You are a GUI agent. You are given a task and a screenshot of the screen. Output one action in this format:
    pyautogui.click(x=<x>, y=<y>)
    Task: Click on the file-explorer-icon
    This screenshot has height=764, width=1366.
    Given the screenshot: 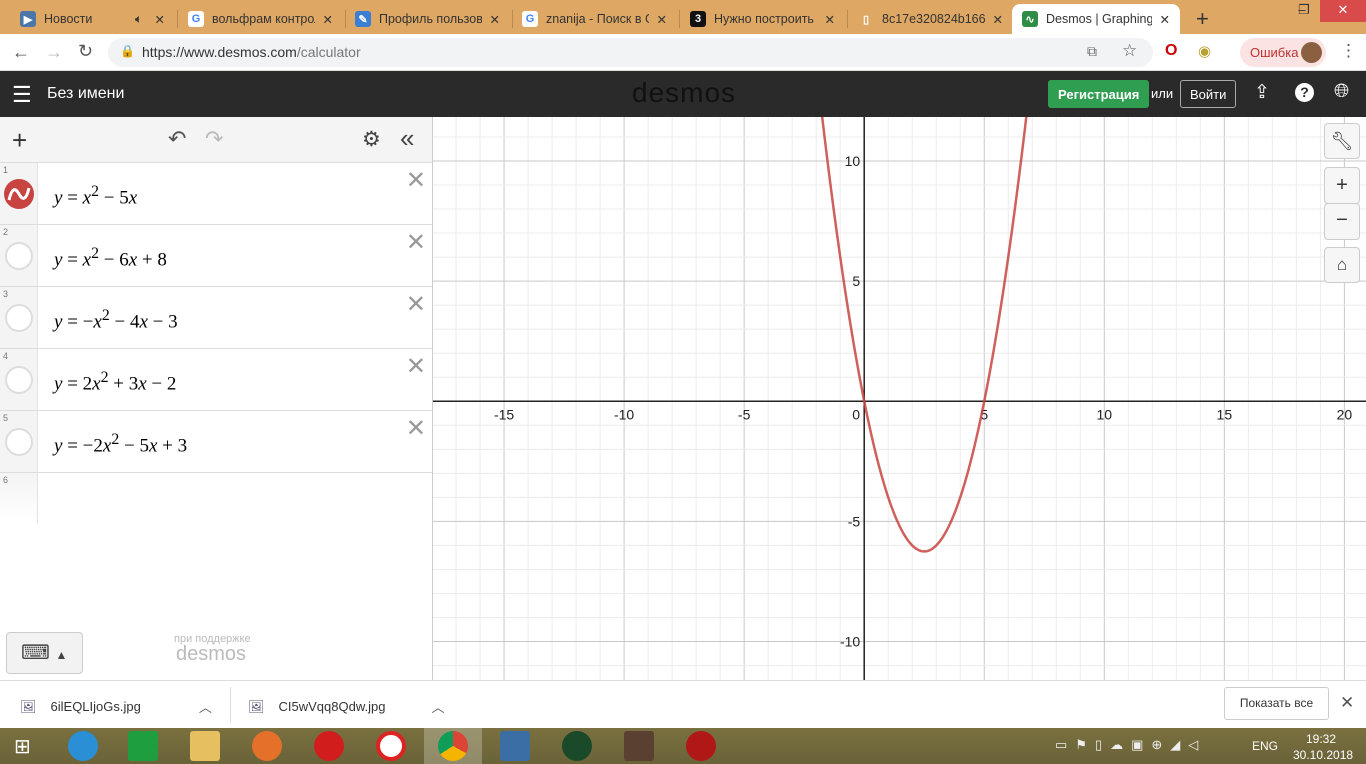 What is the action you would take?
    pyautogui.click(x=205, y=746)
    